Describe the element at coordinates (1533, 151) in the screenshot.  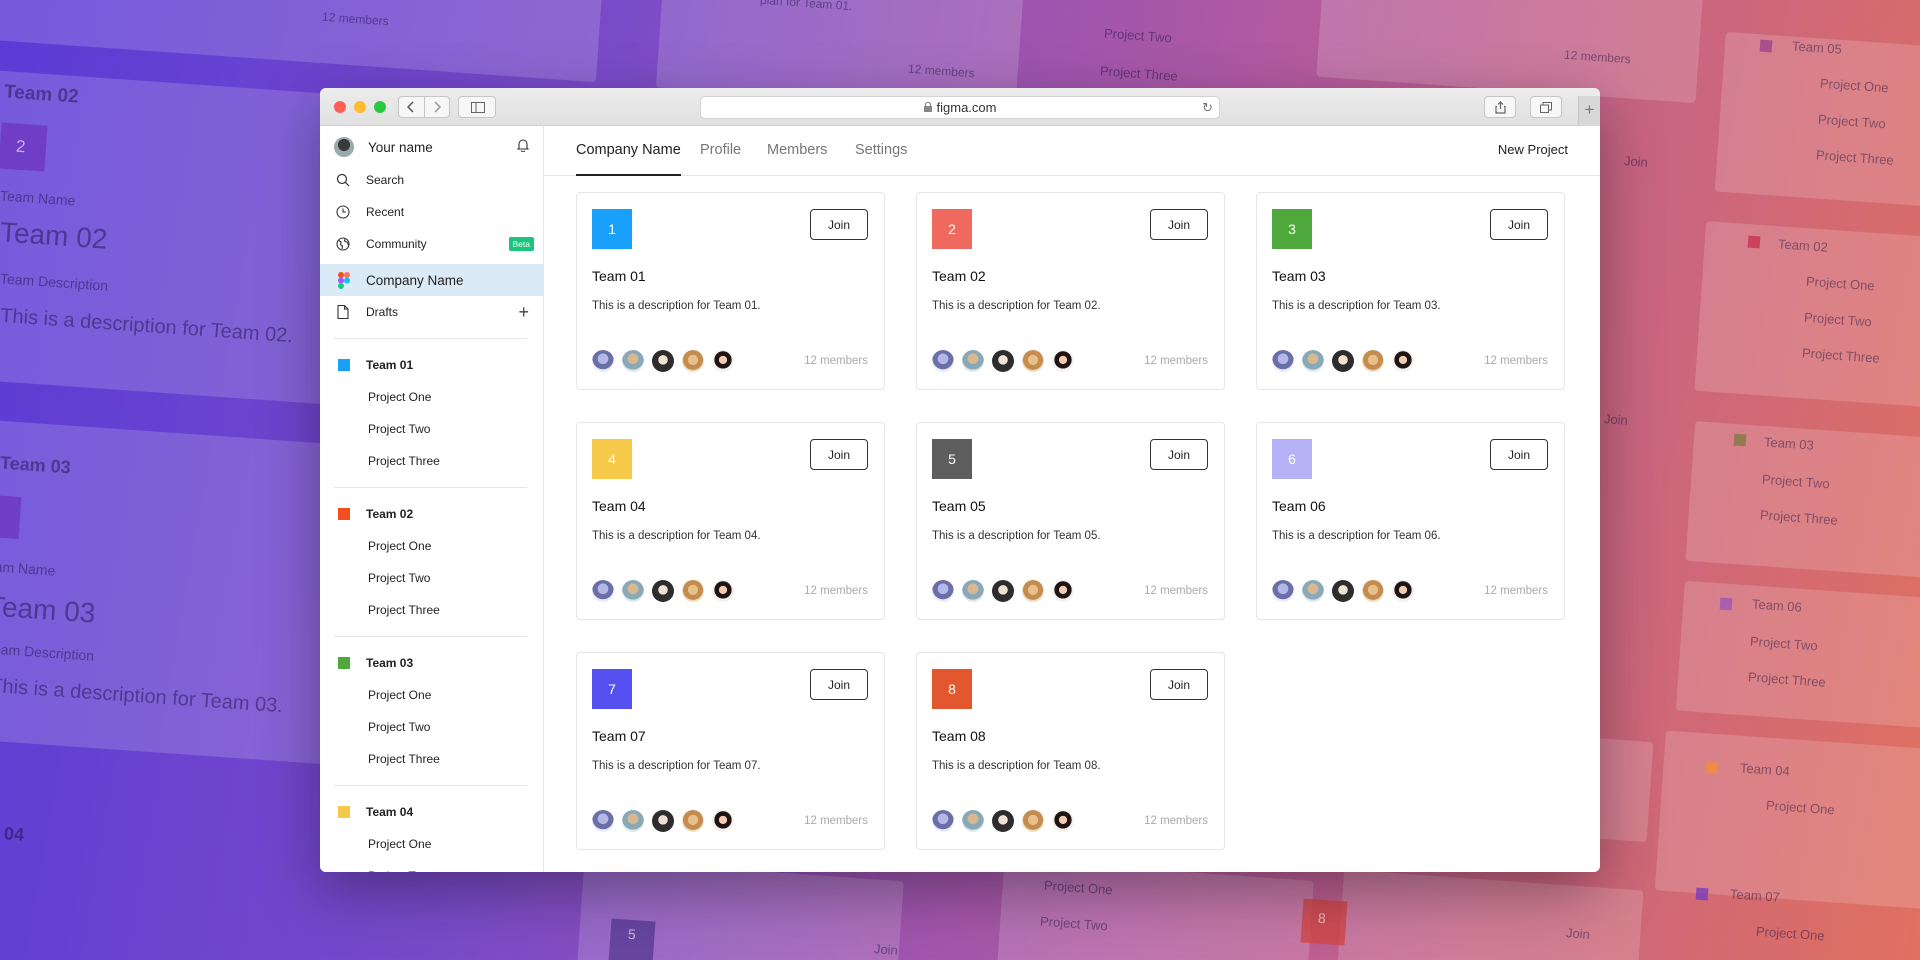
I see `new-project-button: New Project` at that location.